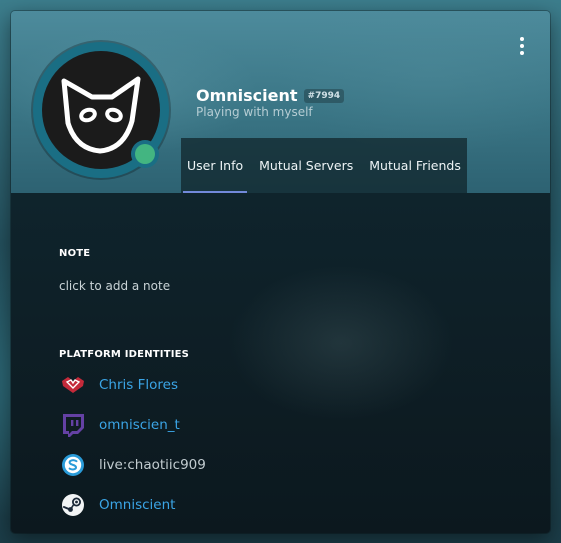 The image size is (561, 543). What do you see at coordinates (215, 165) in the screenshot?
I see `tab-user-info: User Info` at bounding box center [215, 165].